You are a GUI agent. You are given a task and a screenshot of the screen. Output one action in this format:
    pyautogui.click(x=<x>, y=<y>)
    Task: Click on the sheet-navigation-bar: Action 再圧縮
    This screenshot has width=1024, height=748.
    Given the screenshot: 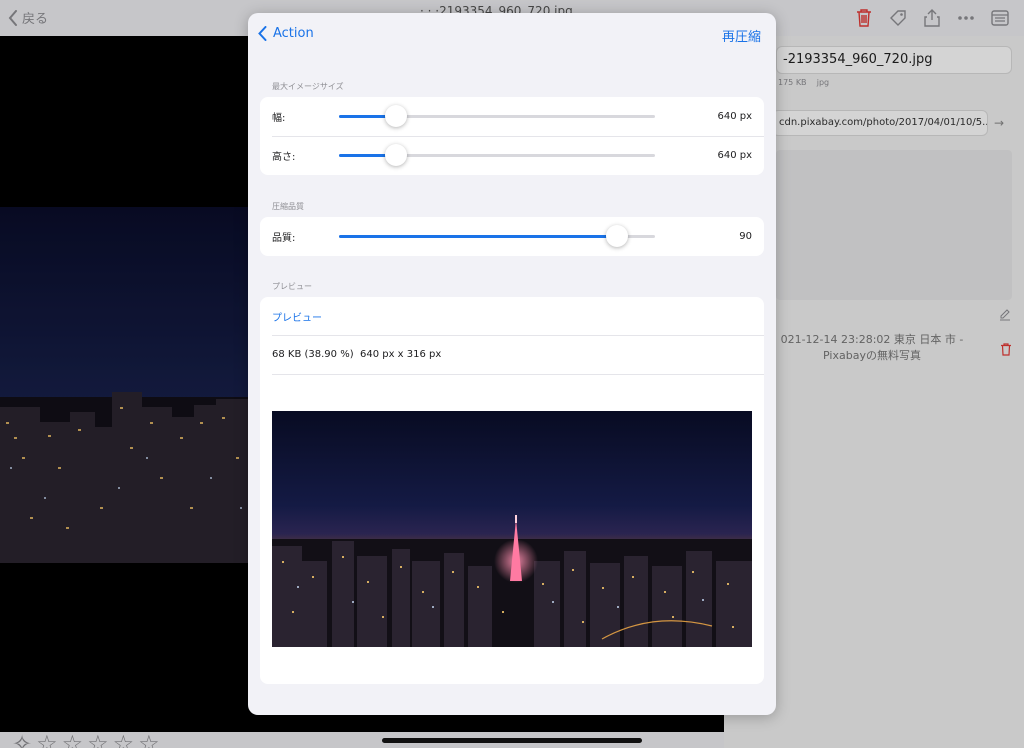 What is the action you would take?
    pyautogui.click(x=512, y=35)
    